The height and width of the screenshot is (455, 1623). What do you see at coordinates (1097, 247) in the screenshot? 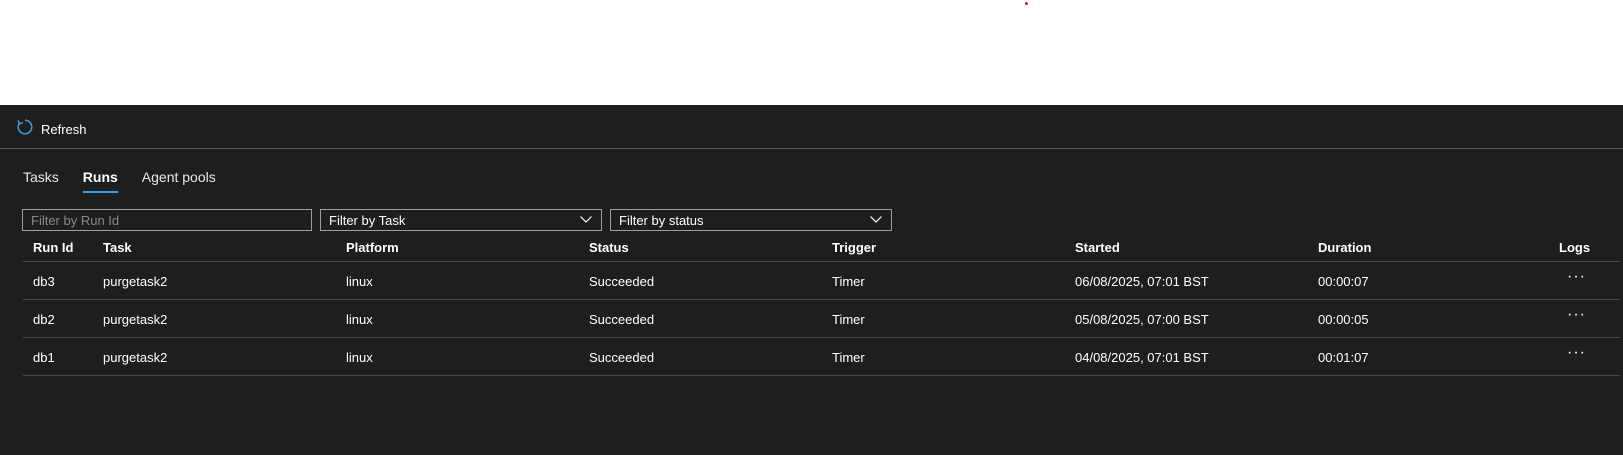
I see `column-header-started: Started` at bounding box center [1097, 247].